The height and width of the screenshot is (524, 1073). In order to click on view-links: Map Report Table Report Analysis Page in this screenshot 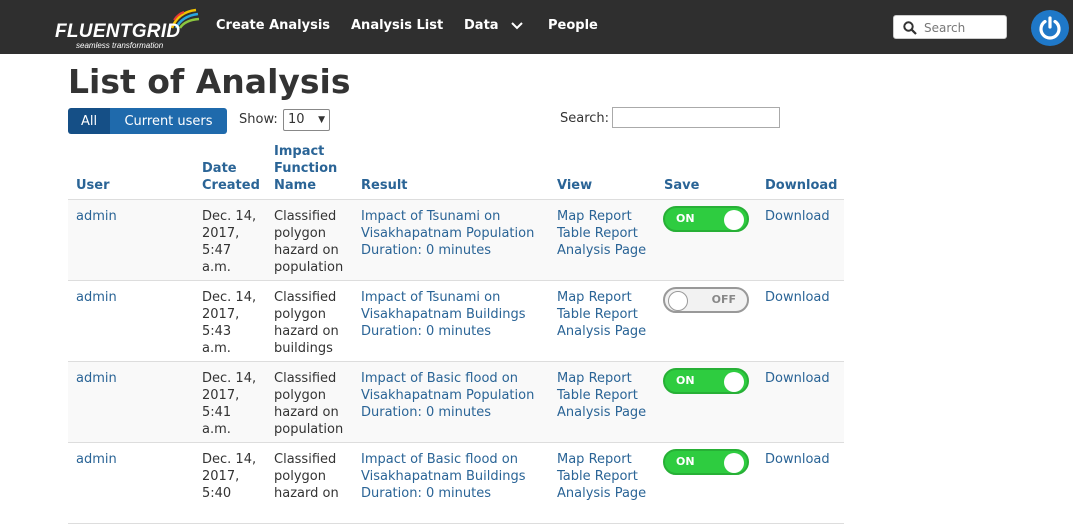, I will do `click(601, 476)`.